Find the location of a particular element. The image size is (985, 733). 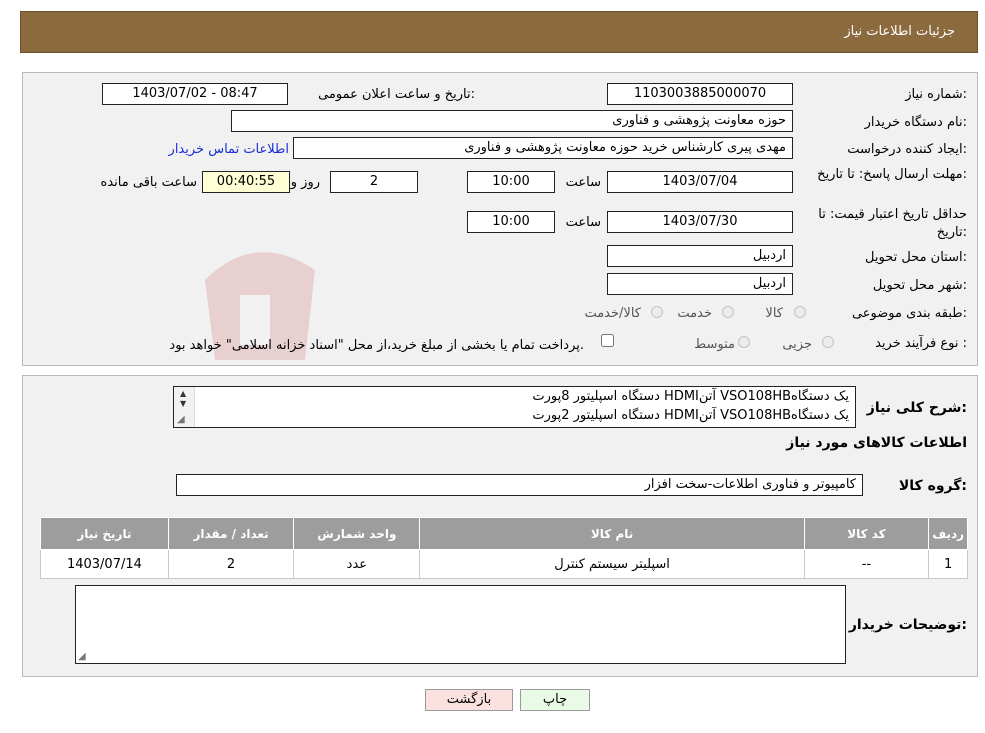

page-title: جزئیات اطلاعات نیاز is located at coordinates (899, 31).